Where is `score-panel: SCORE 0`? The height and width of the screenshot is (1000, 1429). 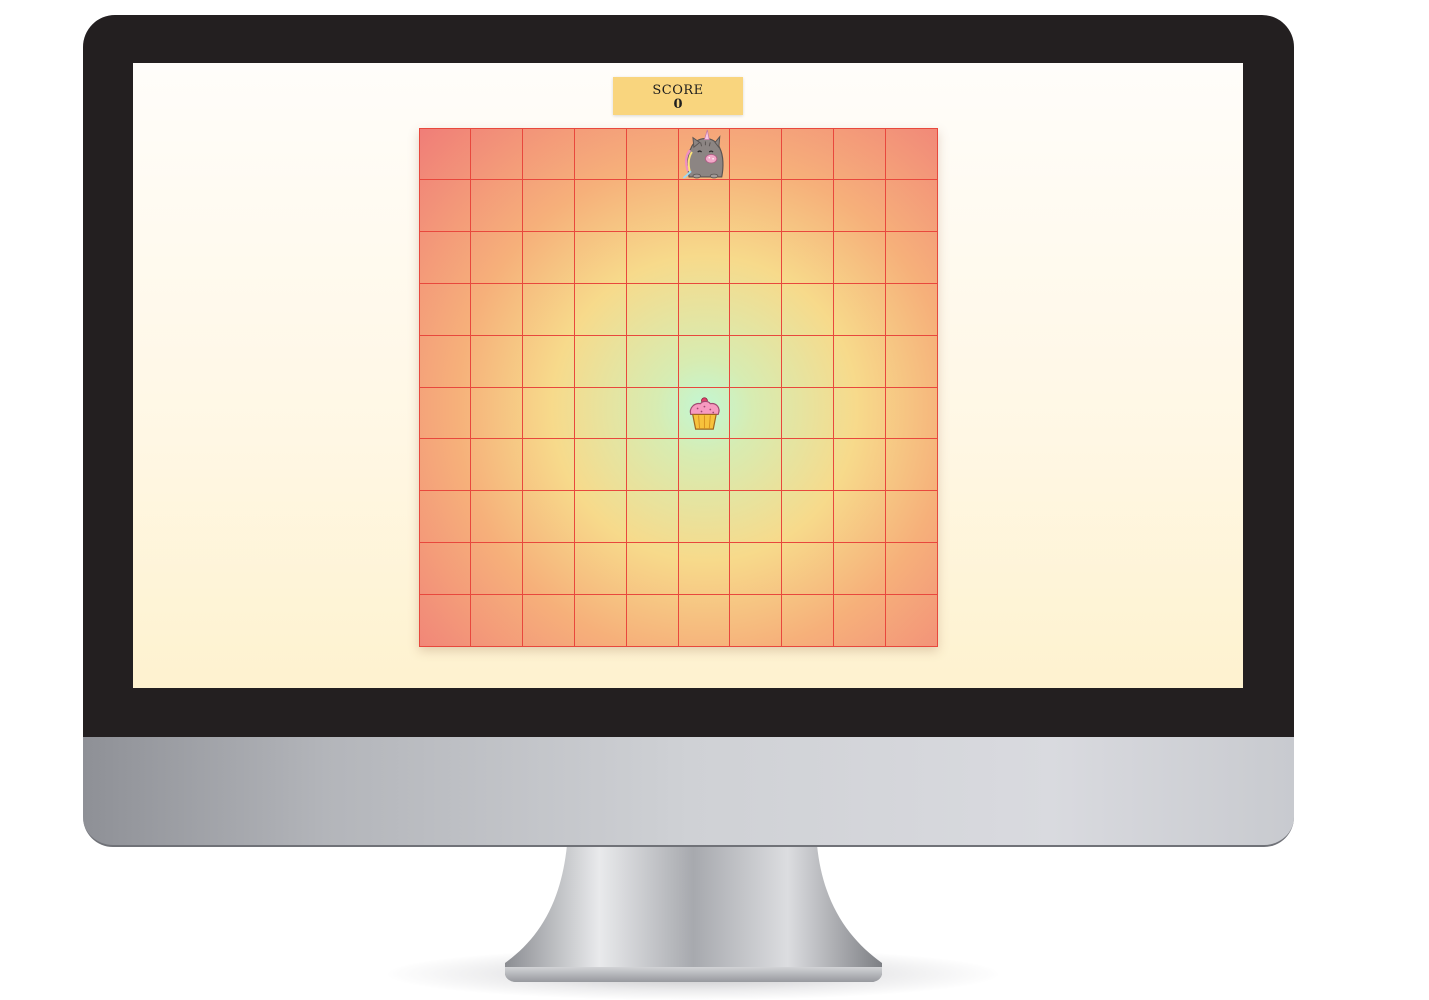 score-panel: SCORE 0 is located at coordinates (678, 96).